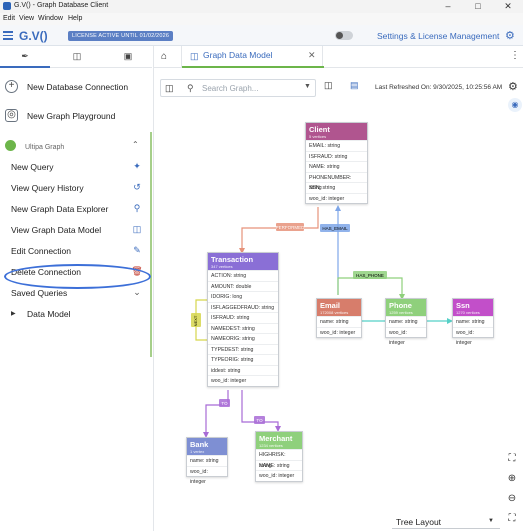 The height and width of the screenshot is (531, 523). Describe the element at coordinates (217, 413) in the screenshot. I see `edge-to-bank` at that location.